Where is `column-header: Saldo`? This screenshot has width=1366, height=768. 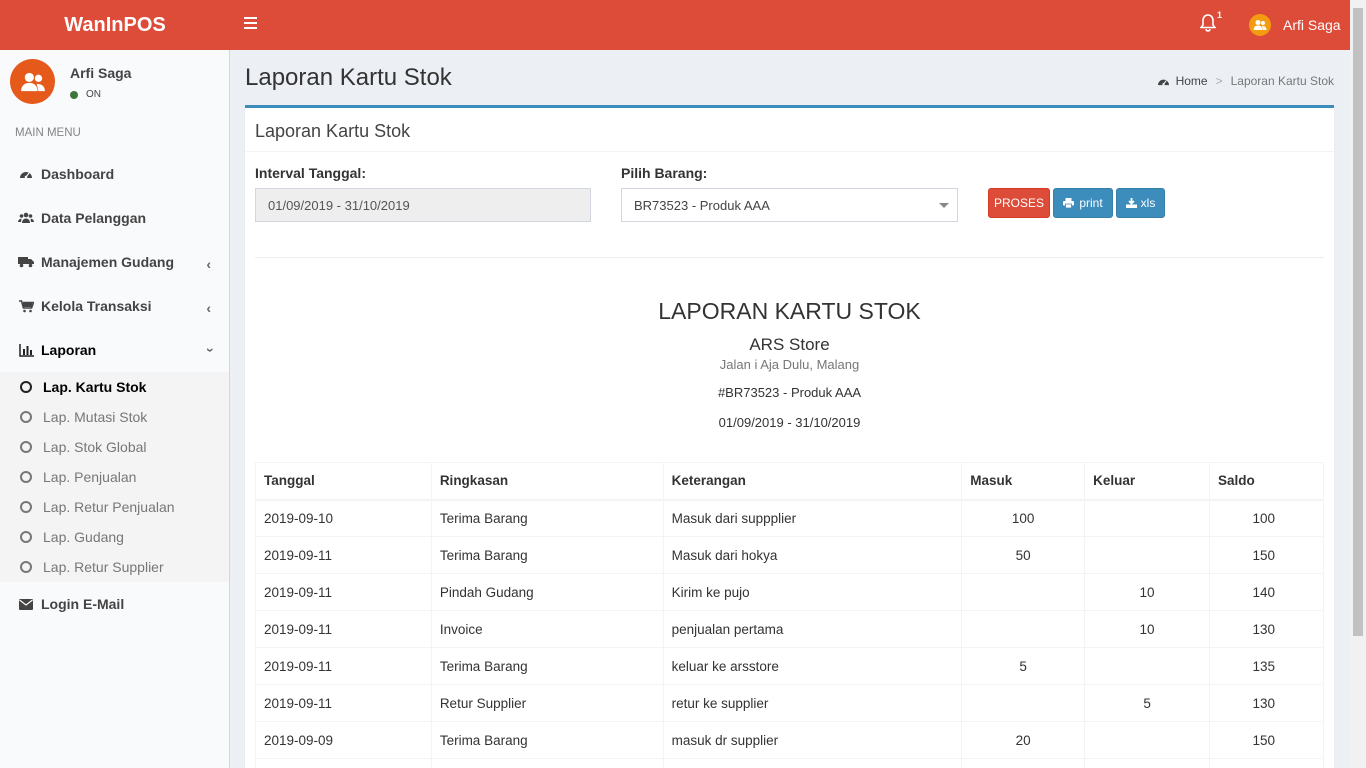
column-header: Saldo is located at coordinates (1266, 481).